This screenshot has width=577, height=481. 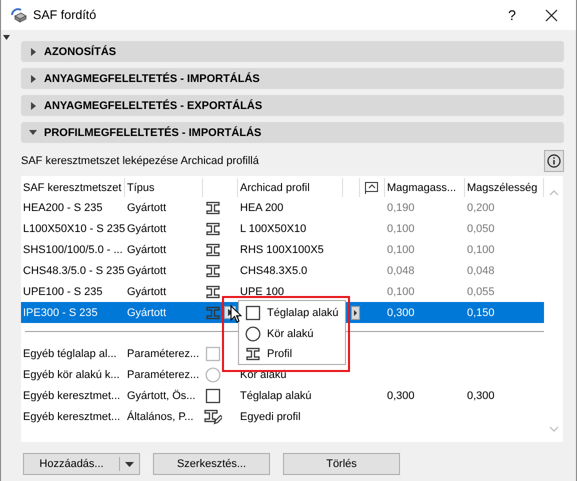 What do you see at coordinates (80, 52) in the screenshot?
I see `section-title: AZONOSÍTÁS` at bounding box center [80, 52].